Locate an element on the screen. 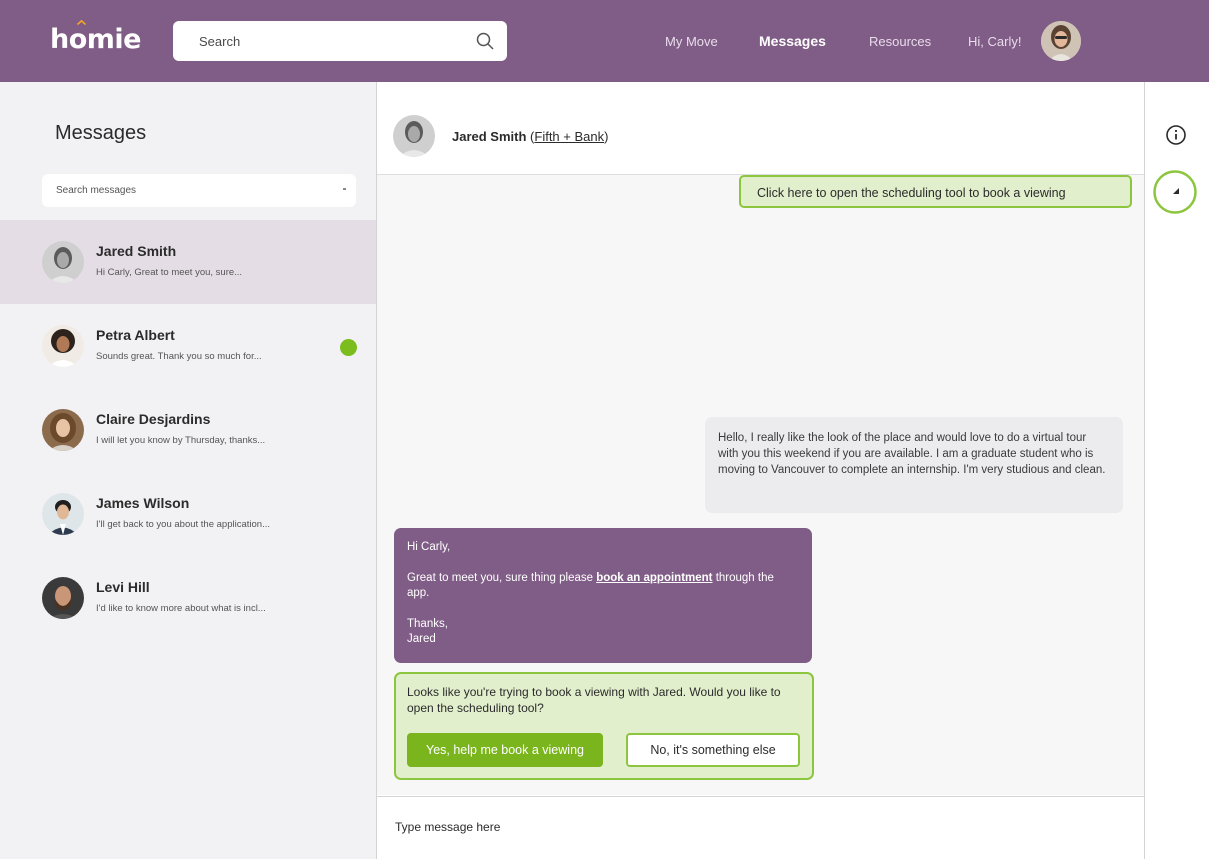 This screenshot has width=1209, height=860. composer-placeholder: Type message here is located at coordinates (448, 827).